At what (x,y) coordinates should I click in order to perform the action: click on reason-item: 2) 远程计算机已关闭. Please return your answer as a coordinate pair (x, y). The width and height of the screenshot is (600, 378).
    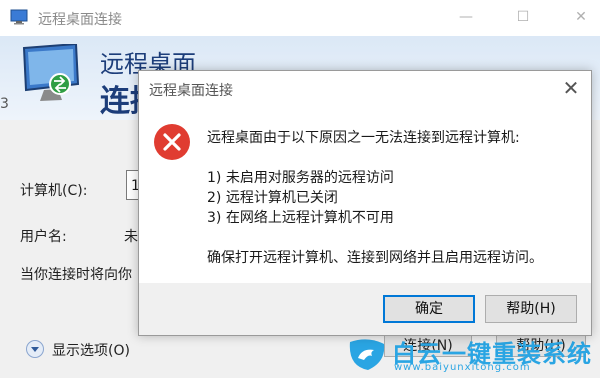
    Looking at the image, I should click on (272, 198).